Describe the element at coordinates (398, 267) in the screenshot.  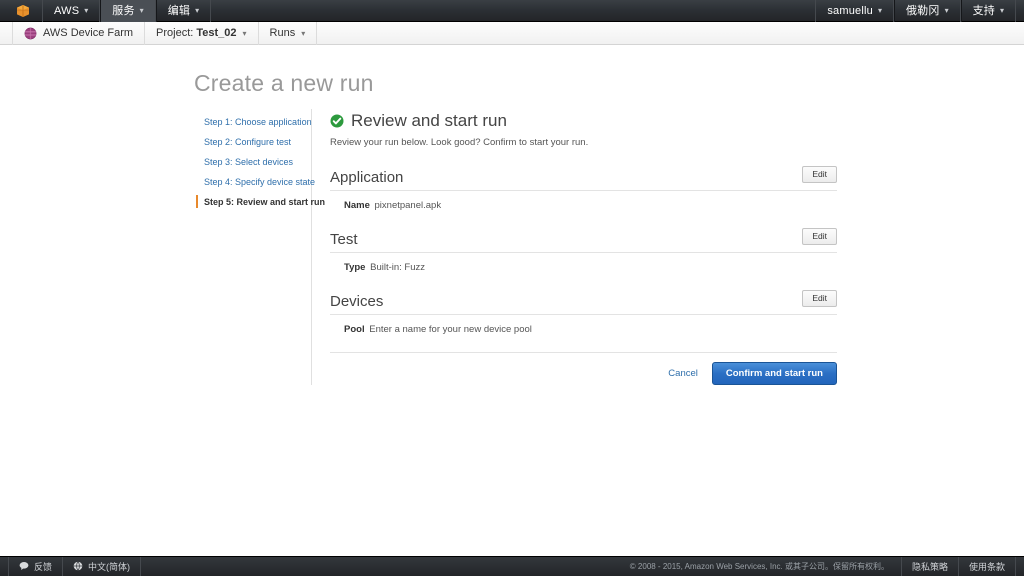
I see `test-type-value: Built-in: Fuzz` at that location.